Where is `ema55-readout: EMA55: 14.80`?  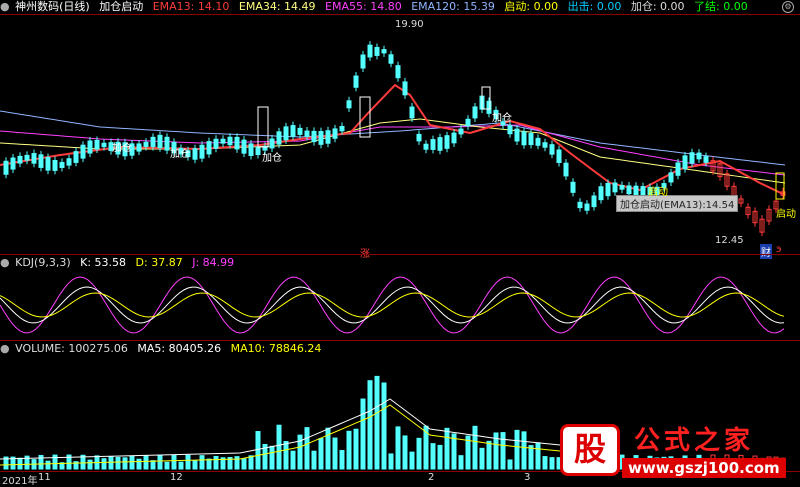
ema55-readout: EMA55: 14.80 is located at coordinates (363, 6).